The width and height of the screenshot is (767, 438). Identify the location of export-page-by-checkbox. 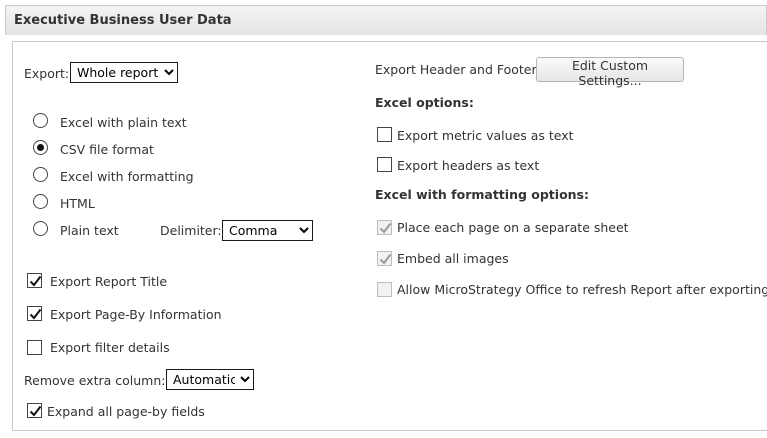
(34, 313).